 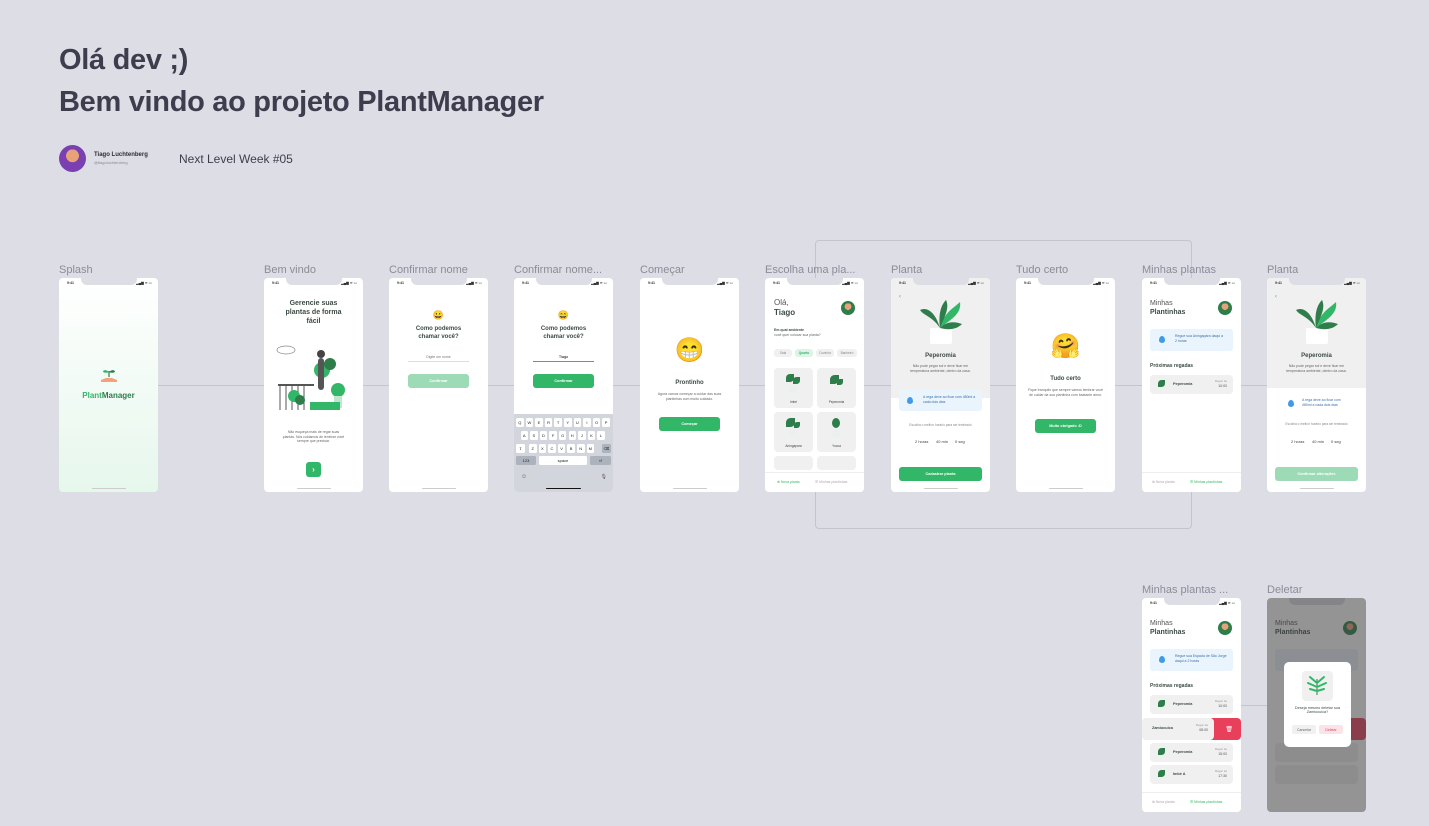 I want to click on confirm-button: Confirmar, so click(x=438, y=381).